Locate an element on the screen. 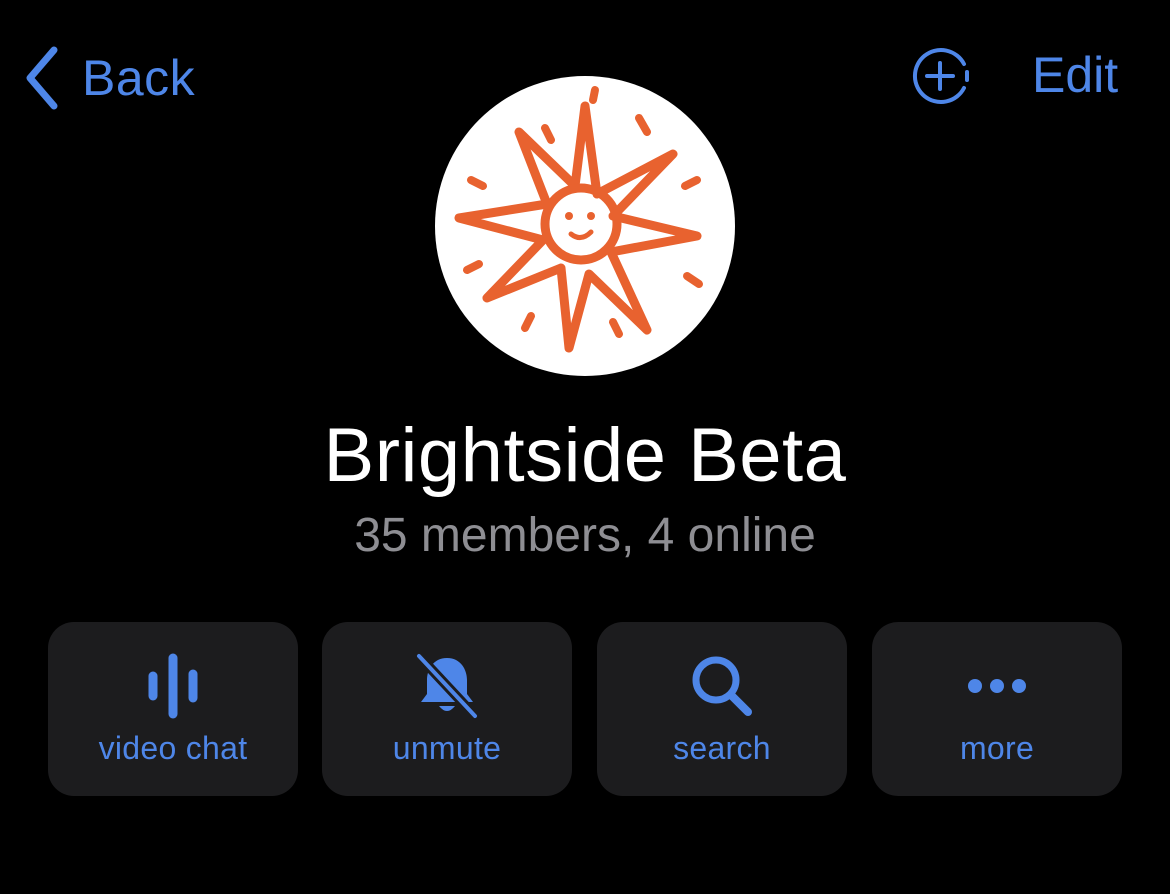 The height and width of the screenshot is (894, 1170). group-name: Brightside Beta is located at coordinates (585, 455).